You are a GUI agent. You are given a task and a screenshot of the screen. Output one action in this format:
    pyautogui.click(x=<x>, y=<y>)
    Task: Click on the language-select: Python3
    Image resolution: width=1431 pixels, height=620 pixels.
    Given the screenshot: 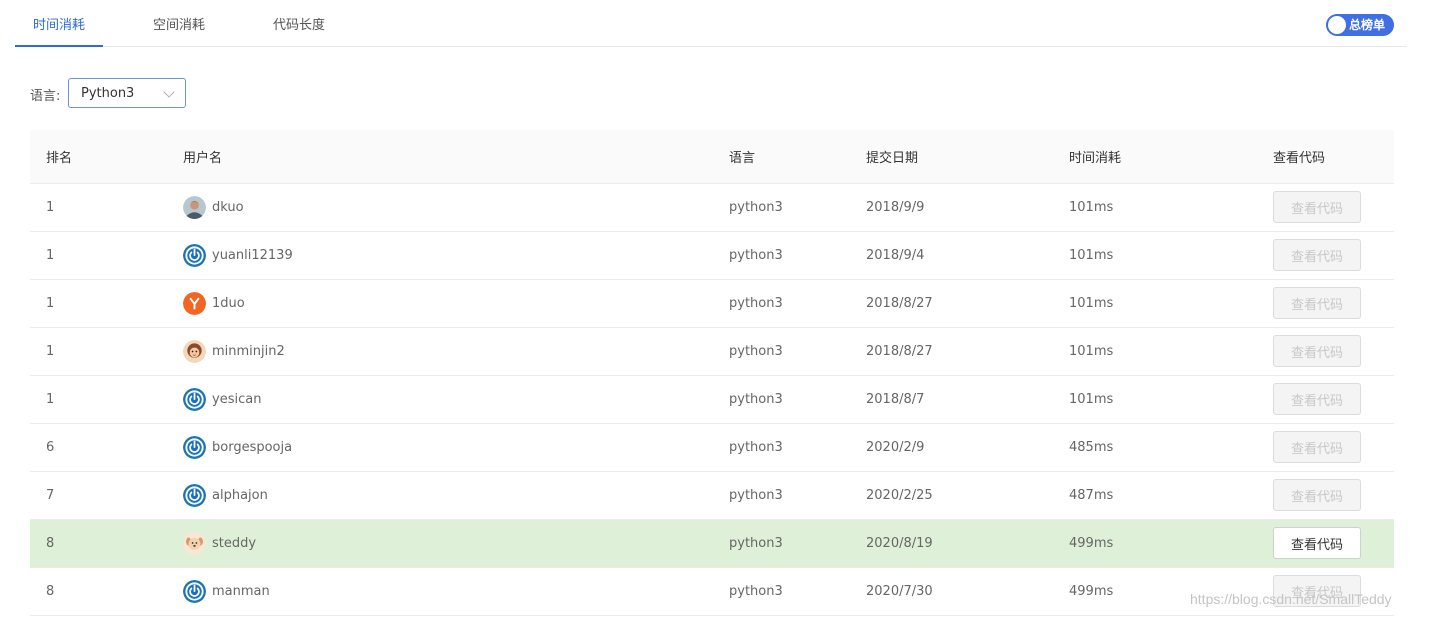 What is the action you would take?
    pyautogui.click(x=127, y=93)
    